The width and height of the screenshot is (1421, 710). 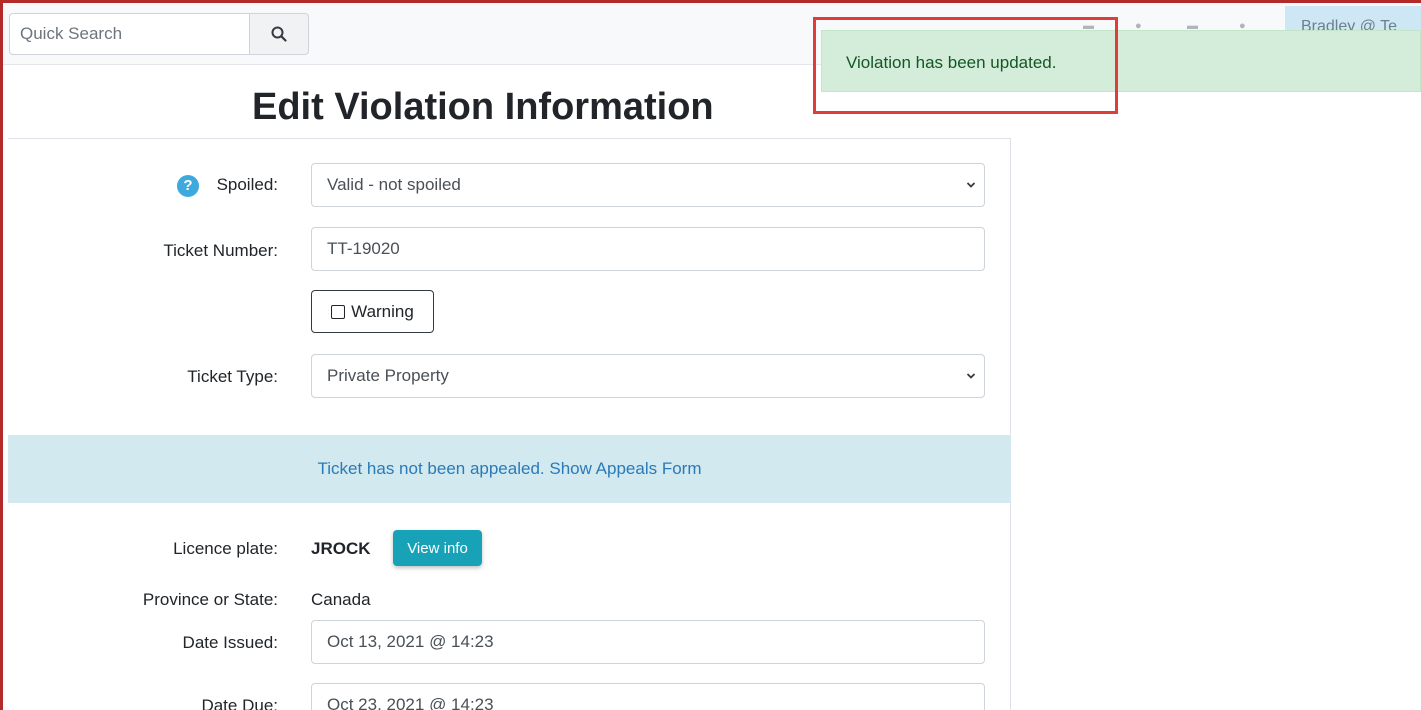 What do you see at coordinates (648, 642) in the screenshot?
I see `date-issued-input: Oct 13, 2021 @ 14:23` at bounding box center [648, 642].